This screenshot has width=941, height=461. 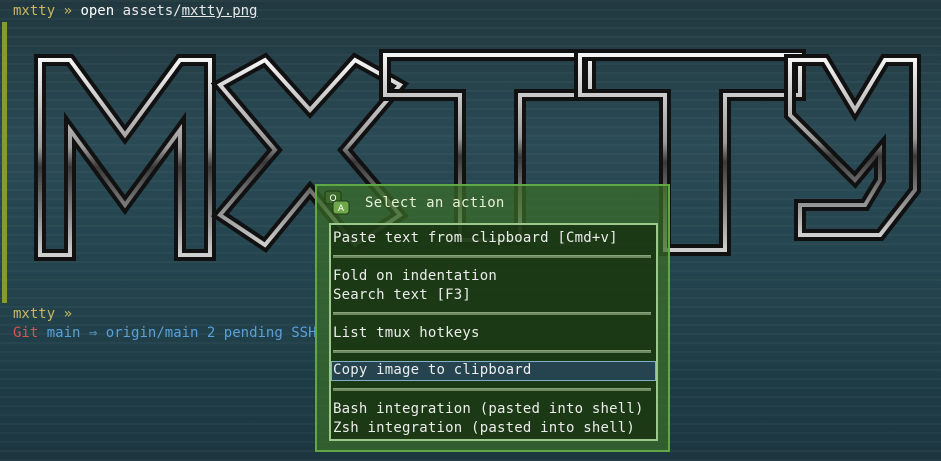 I want to click on git-label: Git, so click(x=26, y=333).